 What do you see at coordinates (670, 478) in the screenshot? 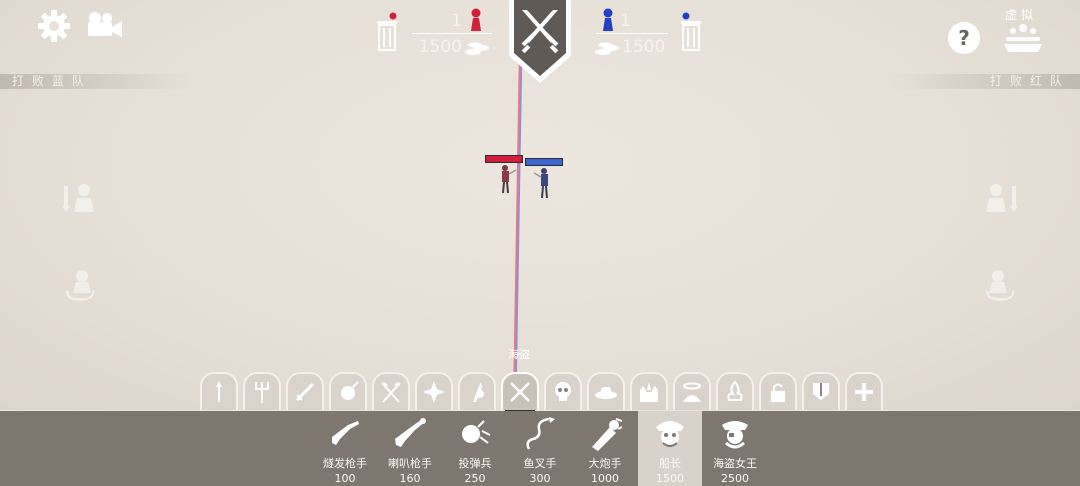
I see `unit-cost: 1500` at bounding box center [670, 478].